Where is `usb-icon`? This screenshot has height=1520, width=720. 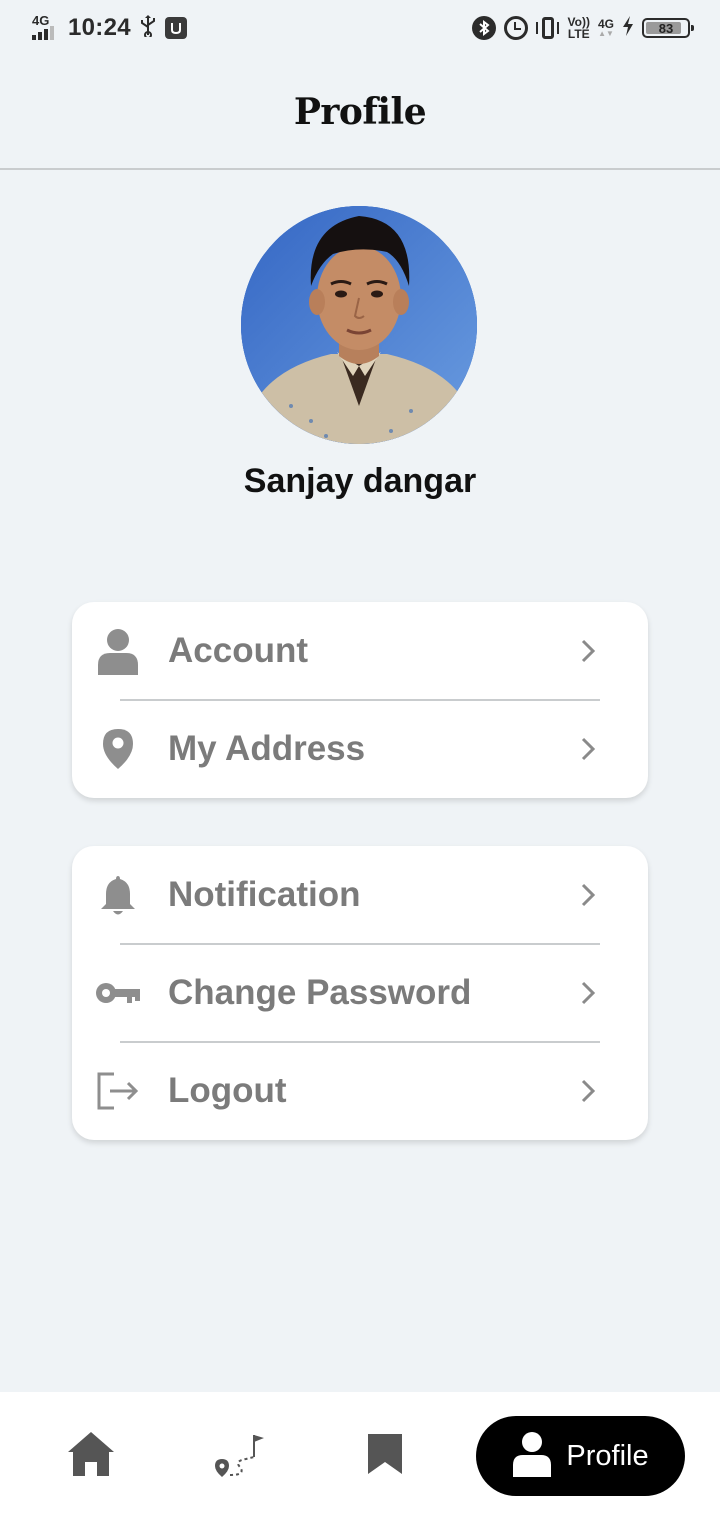 usb-icon is located at coordinates (148, 28).